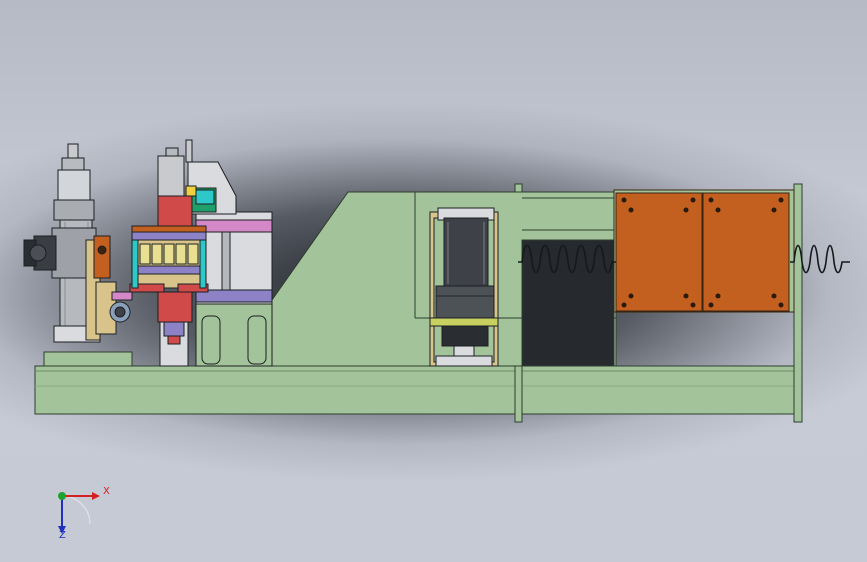 Image resolution: width=867 pixels, height=562 pixels. What do you see at coordinates (465, 336) in the screenshot?
I see `motor-coupling` at bounding box center [465, 336].